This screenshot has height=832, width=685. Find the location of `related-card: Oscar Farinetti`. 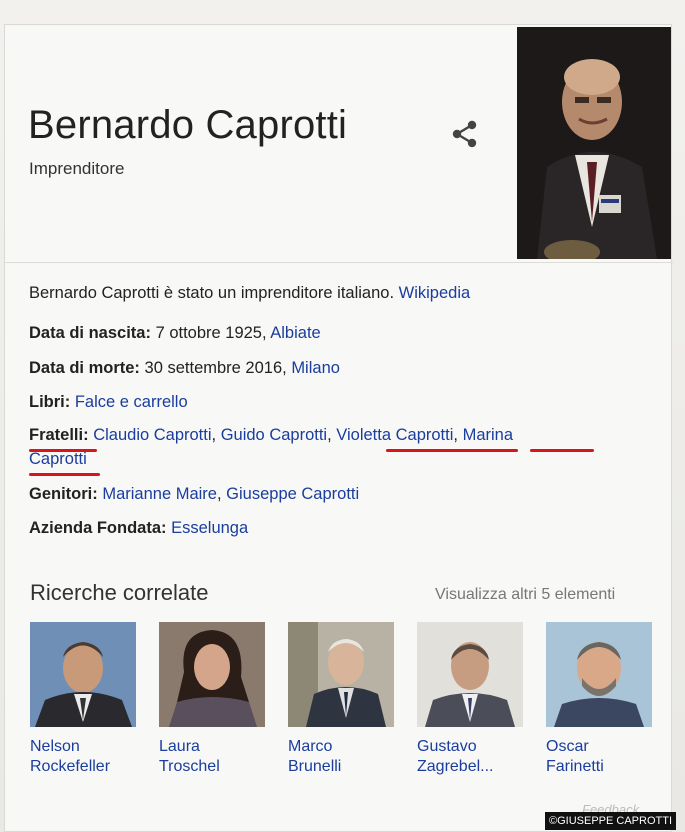

related-card: Oscar Farinetti is located at coordinates (599, 699).